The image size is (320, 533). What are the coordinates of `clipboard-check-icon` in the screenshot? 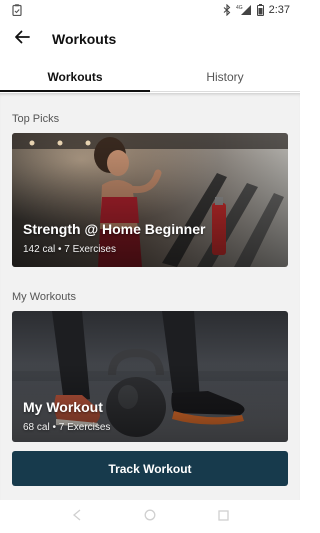 It's located at (17, 10).